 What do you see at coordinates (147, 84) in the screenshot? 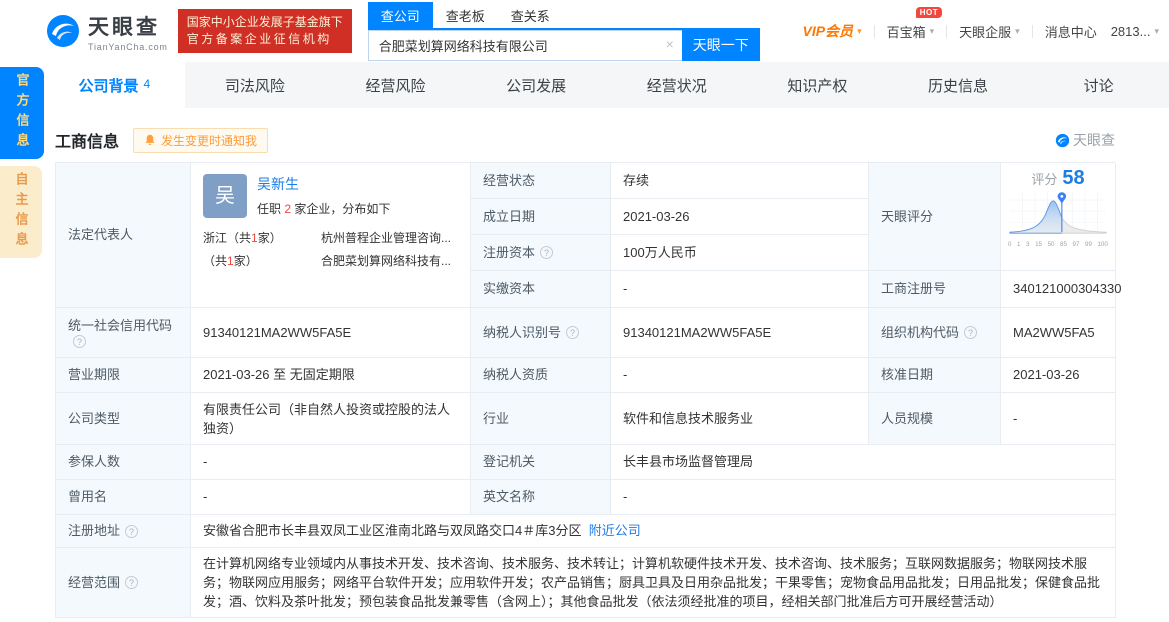
I see `tab-count: 4` at bounding box center [147, 84].